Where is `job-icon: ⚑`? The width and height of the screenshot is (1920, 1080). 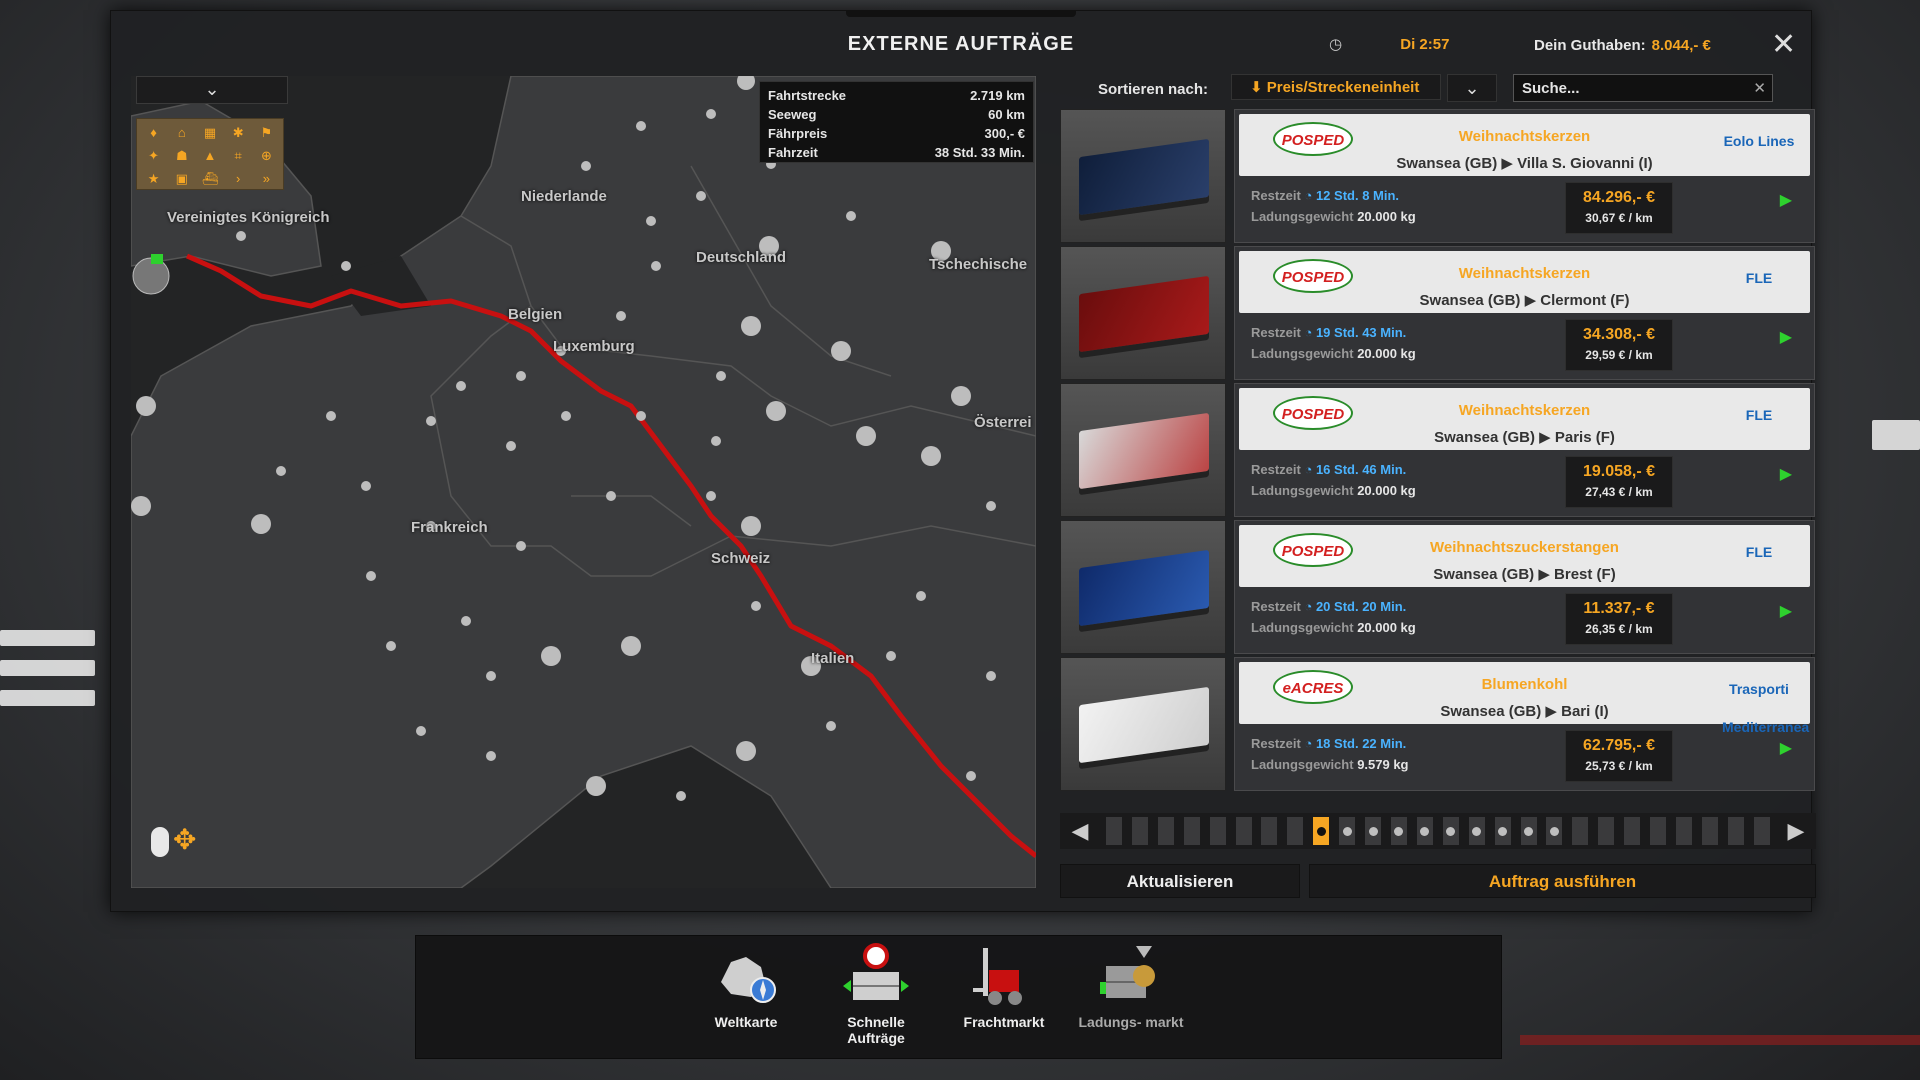
job-icon: ⚑ is located at coordinates (266, 133).